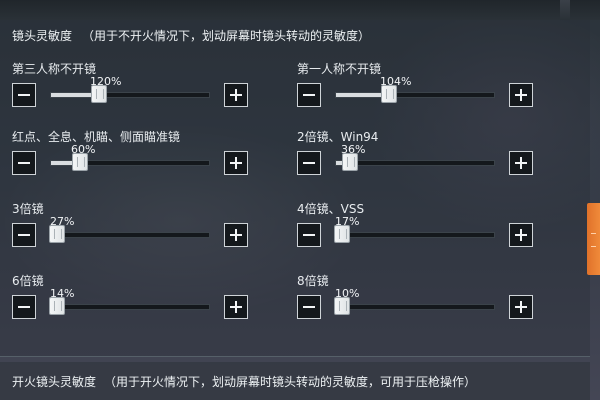  I want to click on top-strip, so click(300, 10).